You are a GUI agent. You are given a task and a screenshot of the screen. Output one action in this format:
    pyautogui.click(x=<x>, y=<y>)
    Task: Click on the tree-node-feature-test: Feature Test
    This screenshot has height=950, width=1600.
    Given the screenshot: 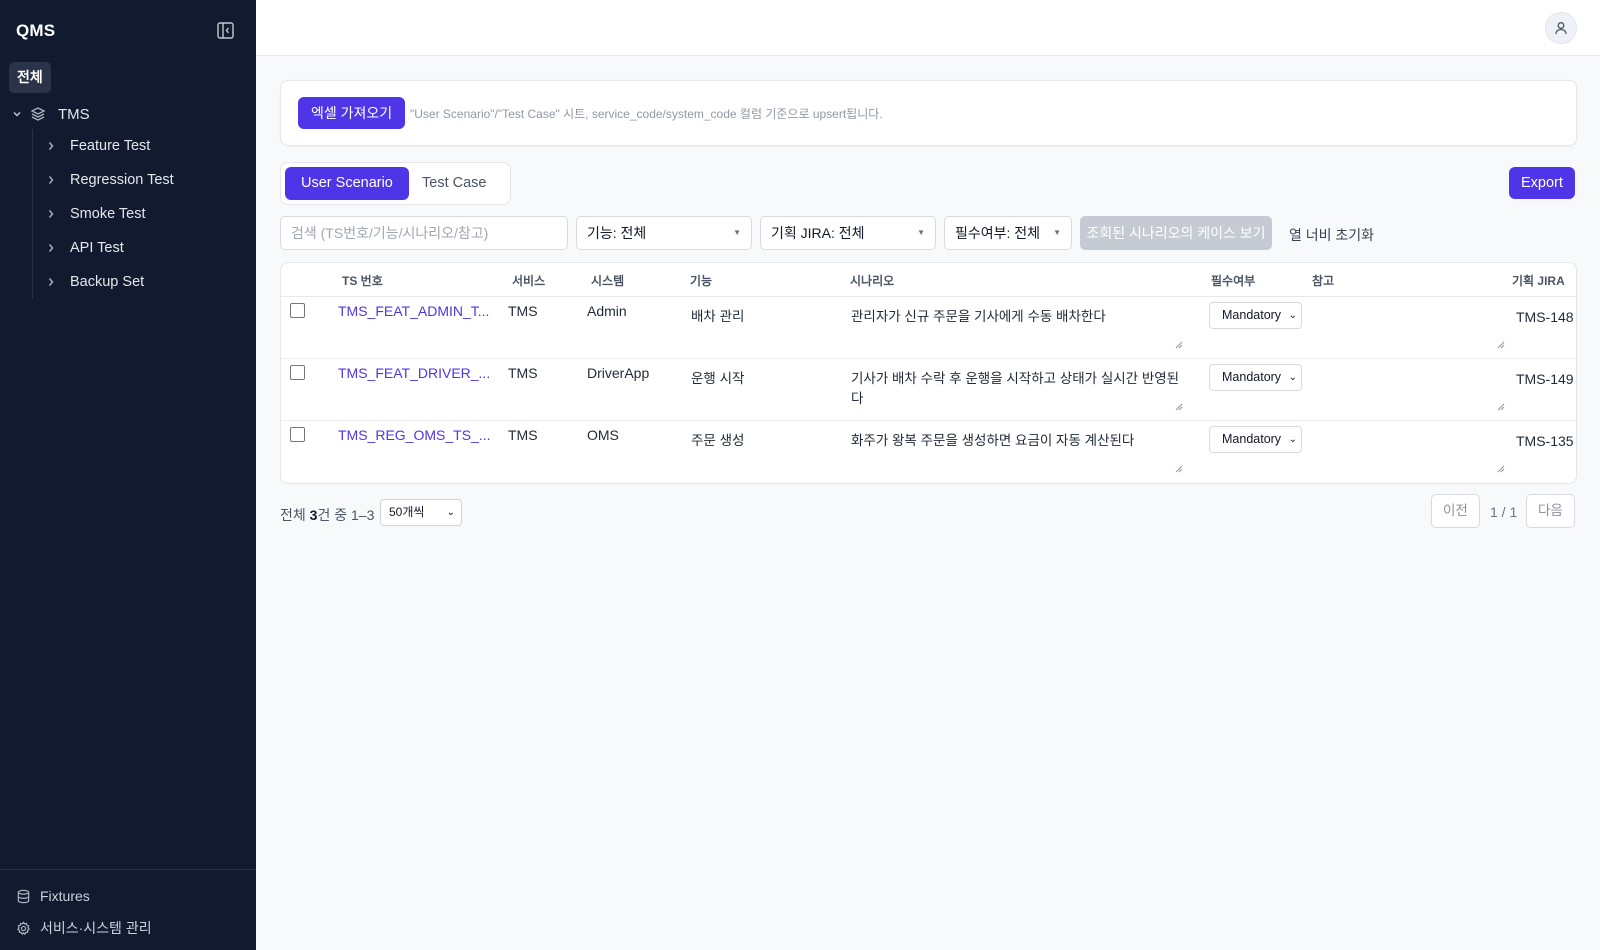 What is the action you would take?
    pyautogui.click(x=139, y=146)
    